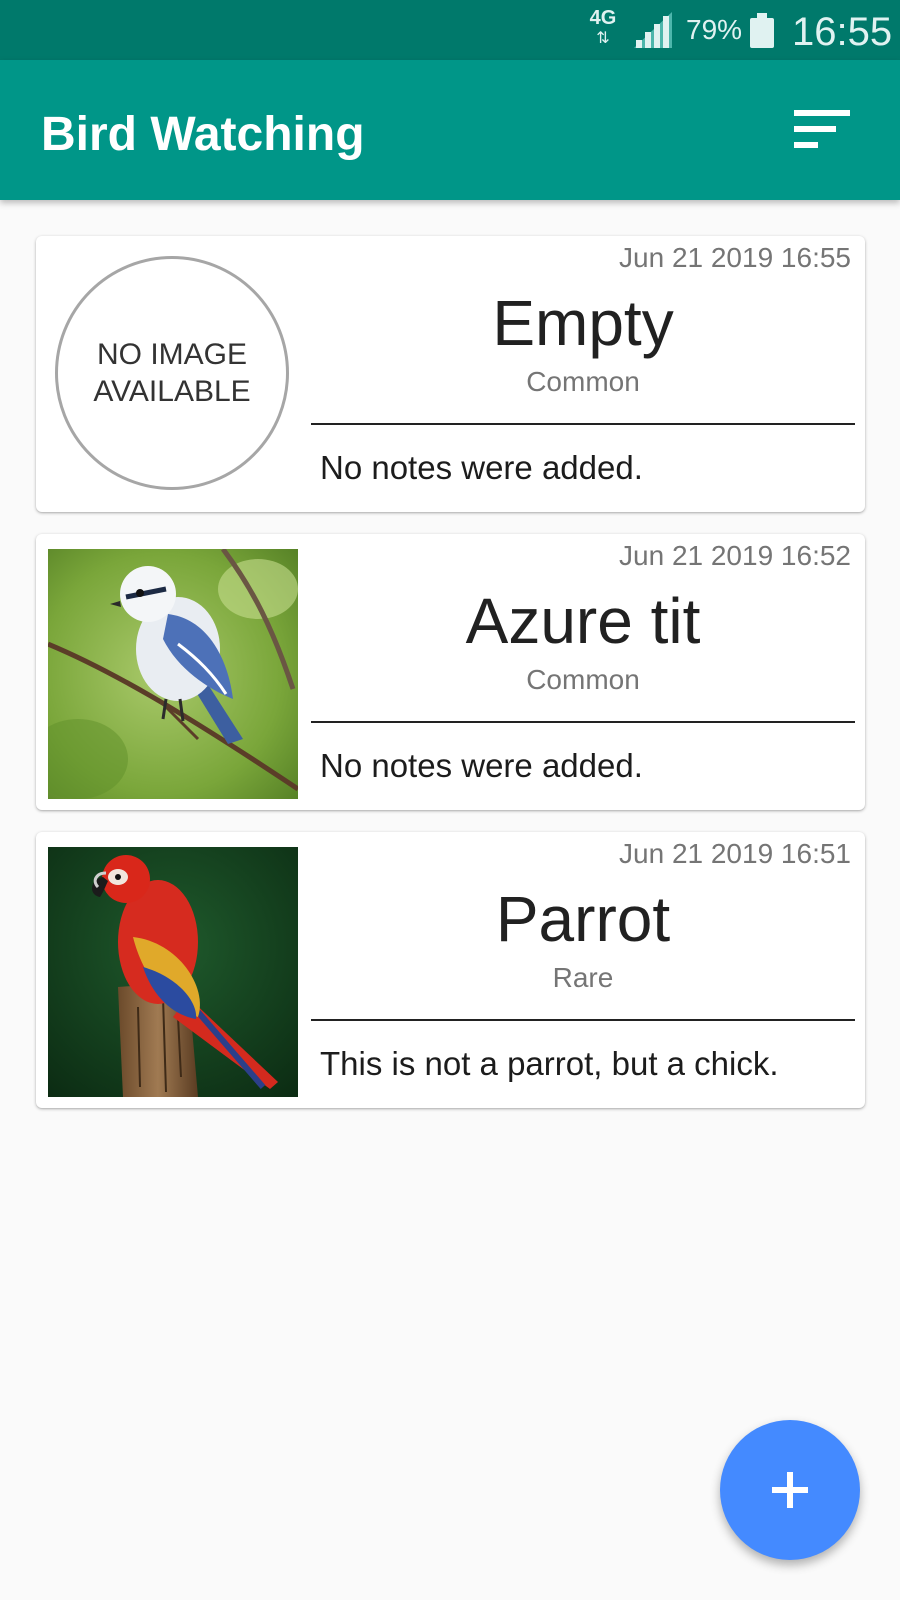 The height and width of the screenshot is (1600, 900). Describe the element at coordinates (549, 1063) in the screenshot. I see `bird-notes: This is not a parrot, but a chick.` at that location.